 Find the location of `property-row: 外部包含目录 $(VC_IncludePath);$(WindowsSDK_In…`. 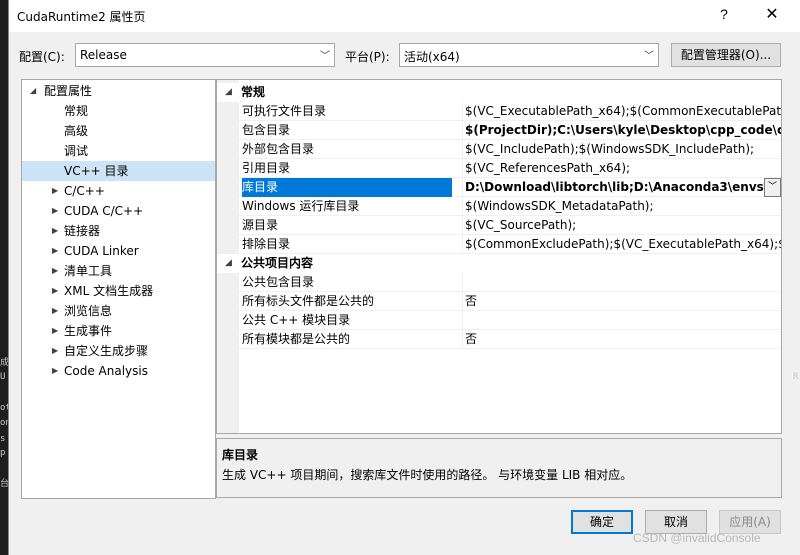

property-row: 外部包含目录 $(VC_IncludePath);$(WindowsSDK_In… is located at coordinates (499, 149).